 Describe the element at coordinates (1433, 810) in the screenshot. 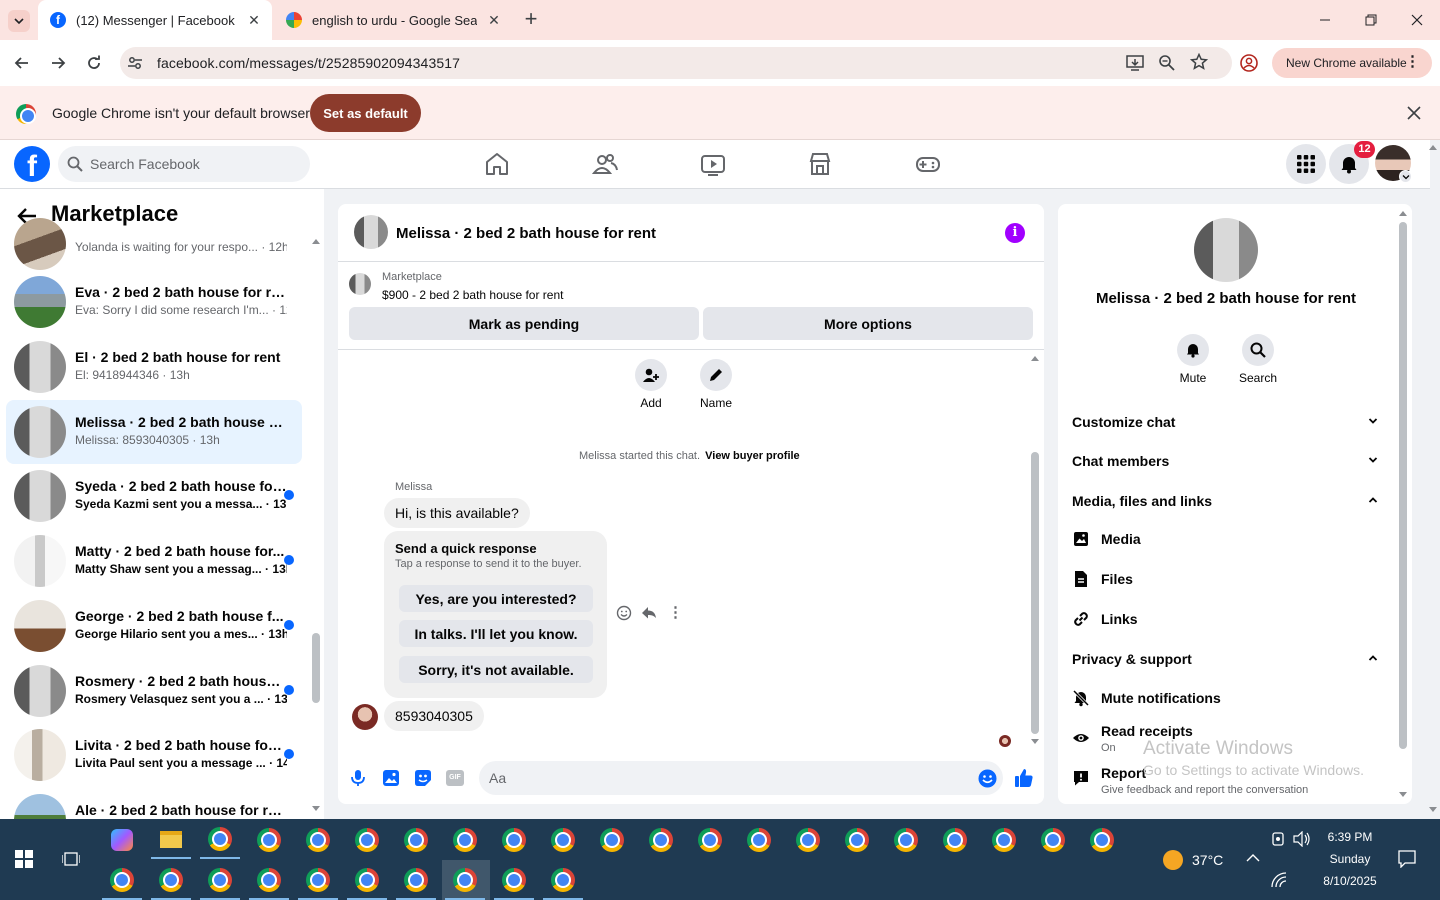

I see `page-scroll-down-arrow` at that location.